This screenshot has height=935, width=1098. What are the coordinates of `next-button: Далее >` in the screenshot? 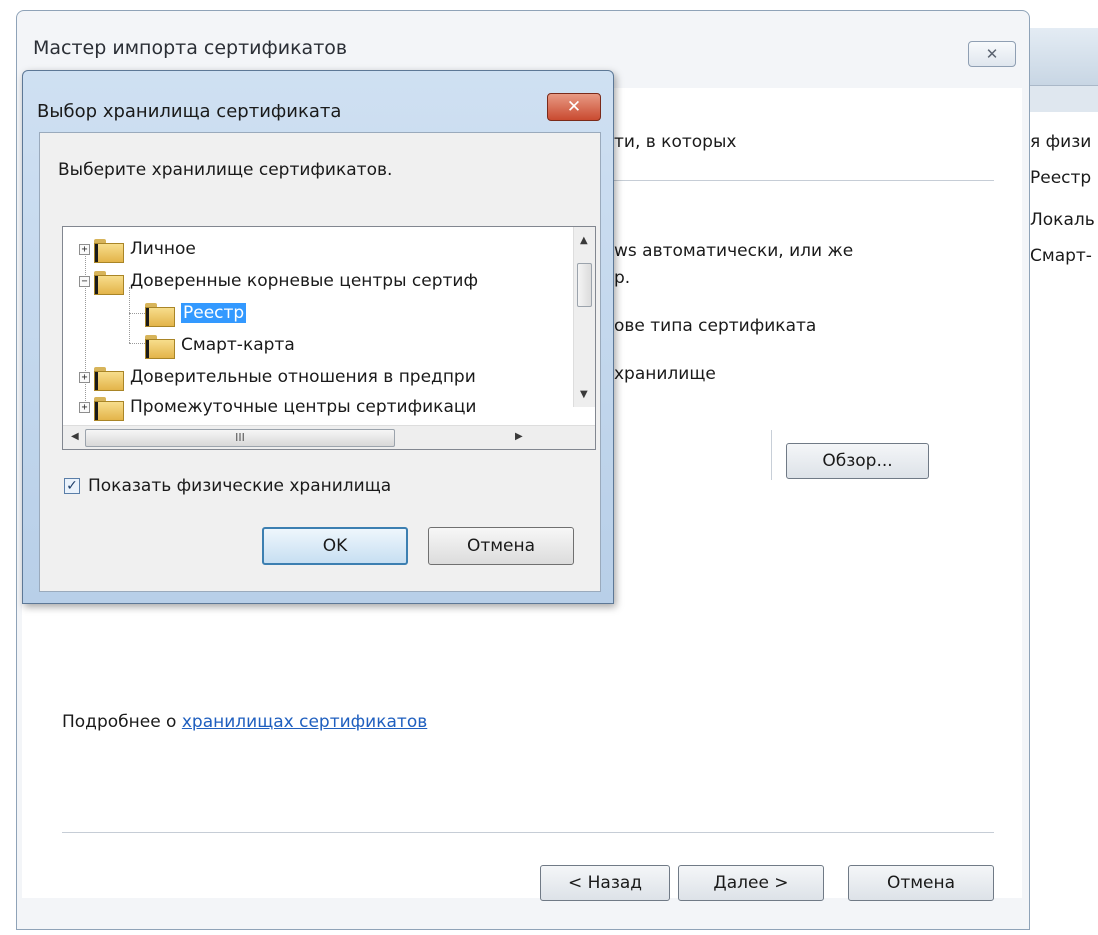 It's located at (751, 883).